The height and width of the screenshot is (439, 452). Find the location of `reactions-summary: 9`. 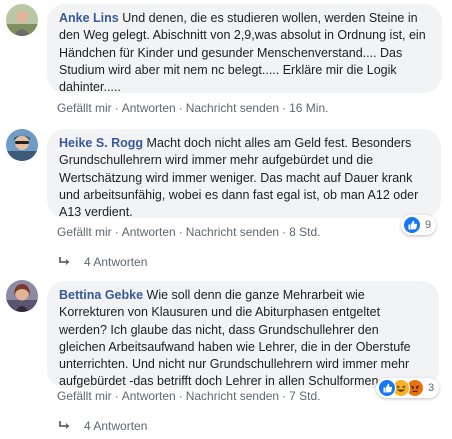

reactions-summary: 9 is located at coordinates (419, 225).